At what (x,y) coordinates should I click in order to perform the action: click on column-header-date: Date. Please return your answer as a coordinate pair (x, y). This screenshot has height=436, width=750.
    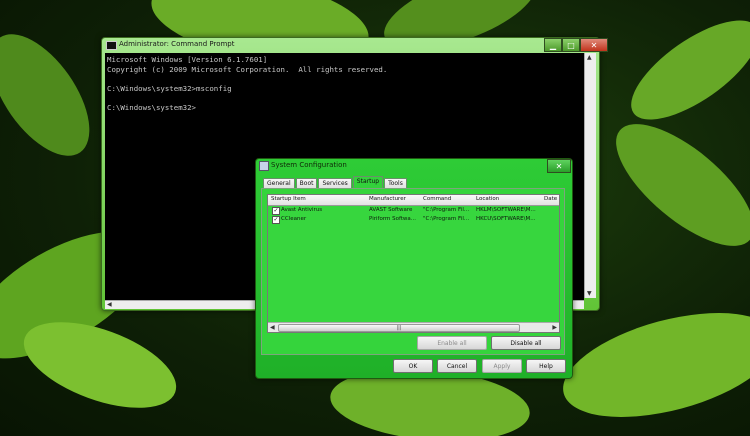
    Looking at the image, I should click on (550, 199).